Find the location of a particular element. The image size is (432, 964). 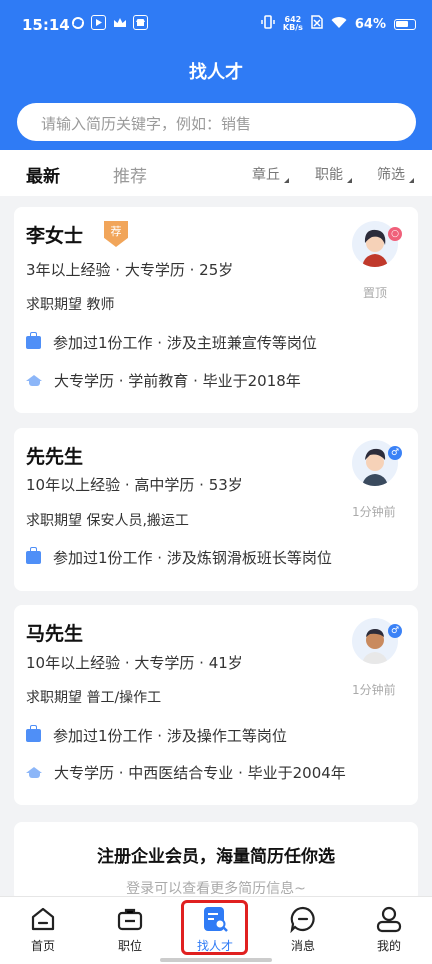

education-info: 大专学历 · 中西医结合专业 · 毕业于2004年 is located at coordinates (186, 772).